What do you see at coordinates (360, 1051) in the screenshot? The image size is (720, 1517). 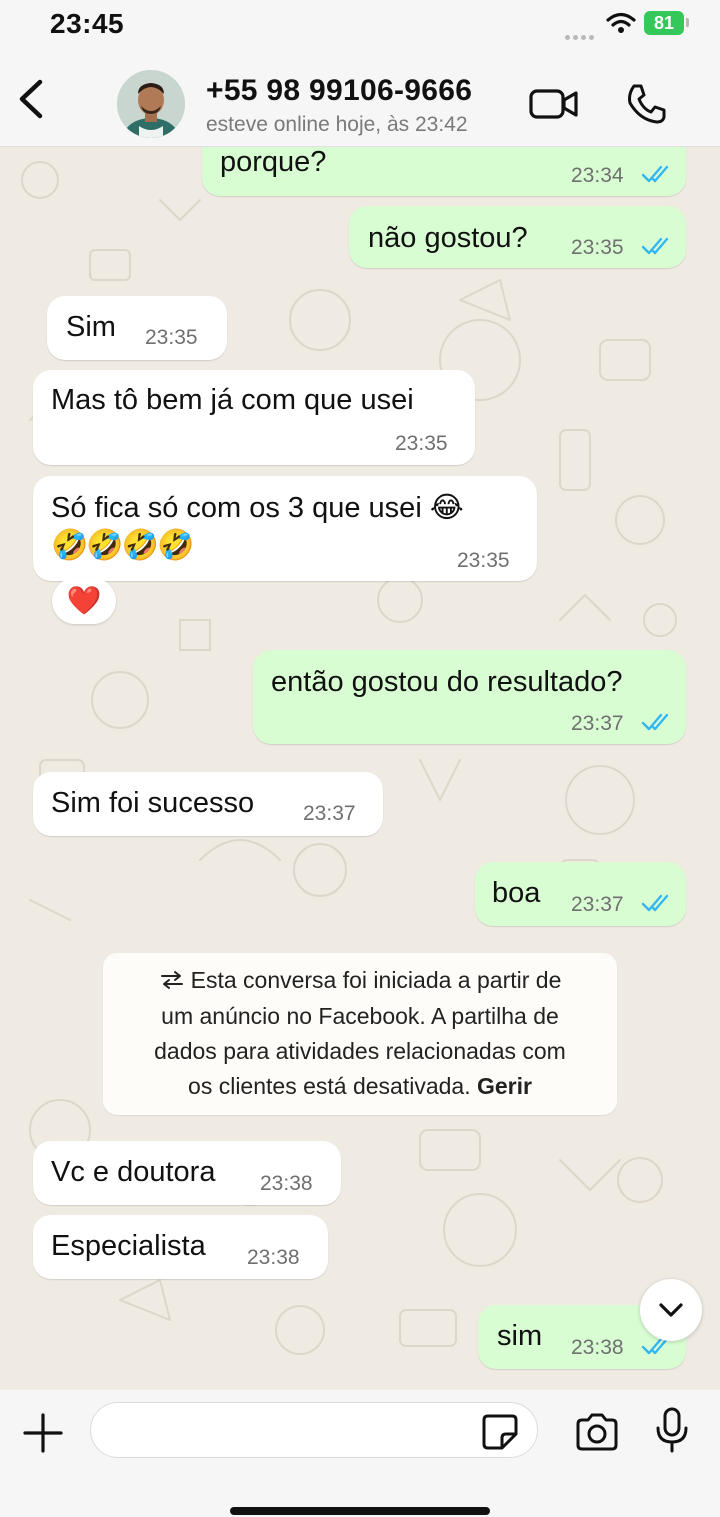 I see `notice-line-3: dados para atividades relacionadas com` at bounding box center [360, 1051].